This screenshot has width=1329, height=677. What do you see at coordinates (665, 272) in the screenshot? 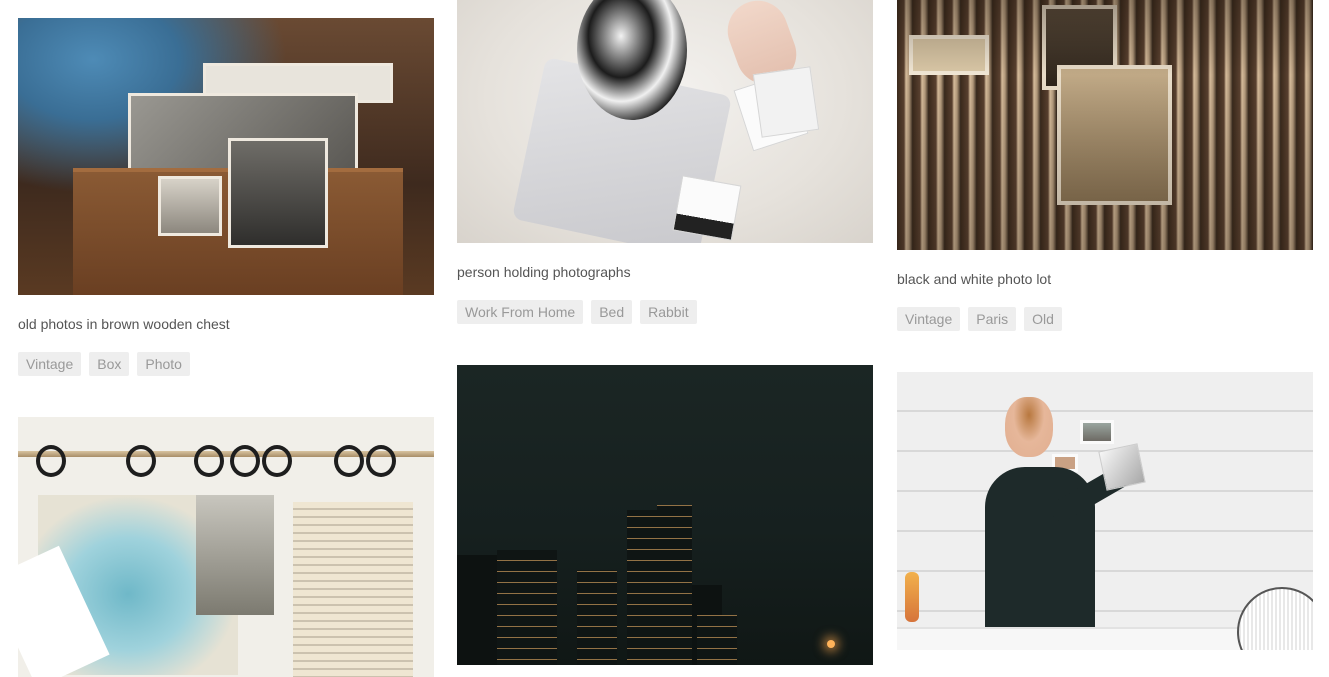
I see `photo-caption: person holding photographs` at bounding box center [665, 272].